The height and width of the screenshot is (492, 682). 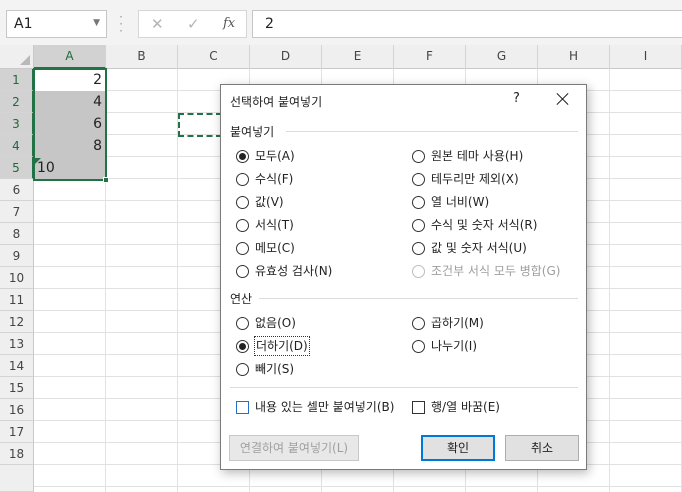 What do you see at coordinates (646, 57) in the screenshot?
I see `column-header-i: I` at bounding box center [646, 57].